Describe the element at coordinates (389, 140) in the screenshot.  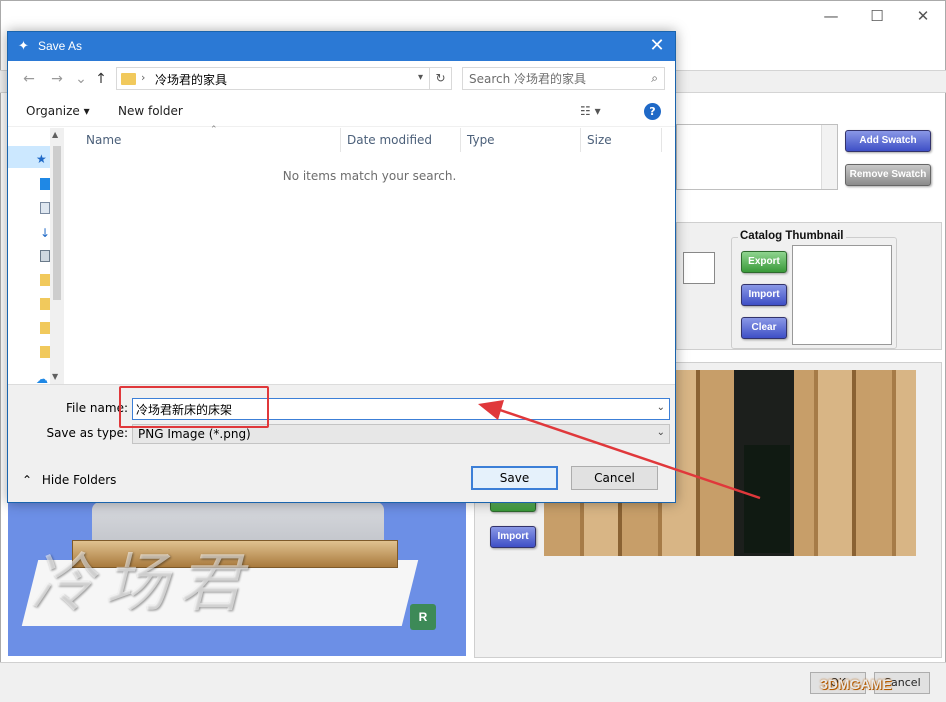
I see `column-date-modified: Date modified` at that location.